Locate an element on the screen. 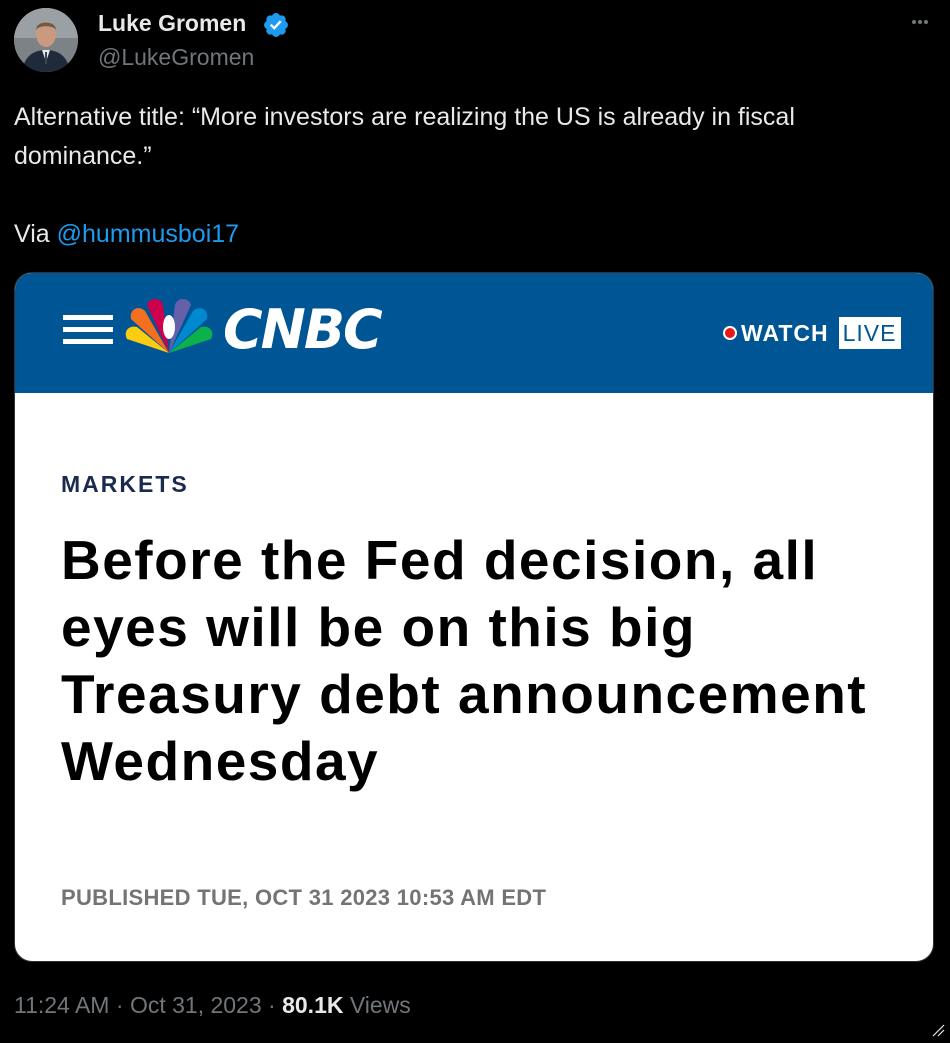  views-count: 80.1K is located at coordinates (313, 1005).